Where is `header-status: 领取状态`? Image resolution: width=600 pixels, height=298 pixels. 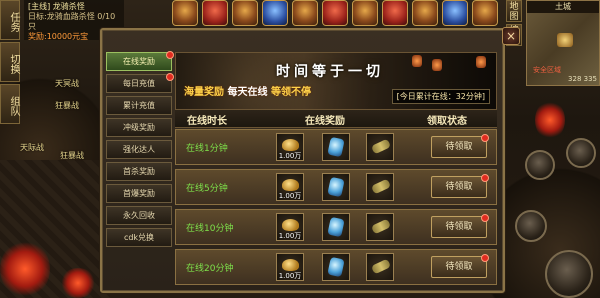
header-status: 领取状态 is located at coordinates (447, 121).